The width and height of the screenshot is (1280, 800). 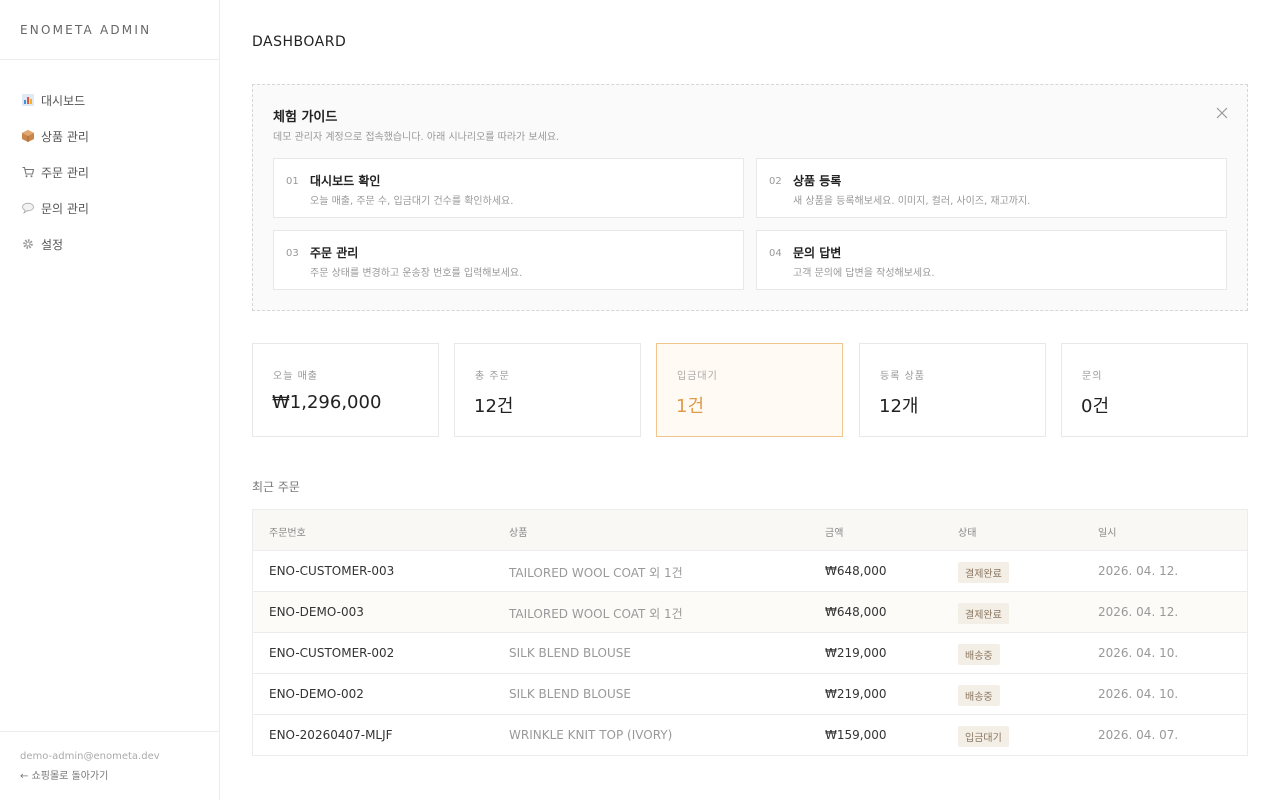 I want to click on column-header-order-id: 주문번호, so click(x=287, y=533).